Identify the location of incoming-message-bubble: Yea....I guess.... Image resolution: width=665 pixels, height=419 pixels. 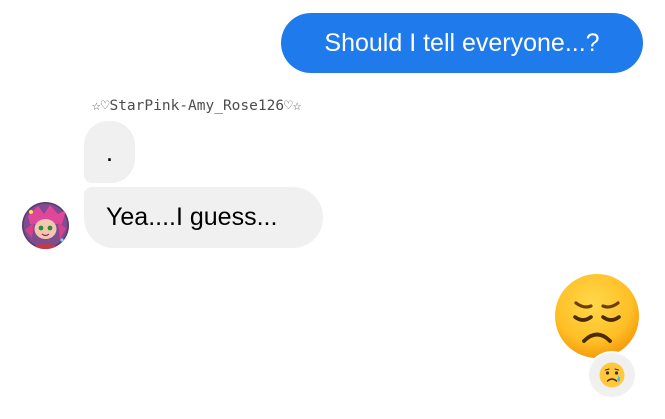
(203, 217).